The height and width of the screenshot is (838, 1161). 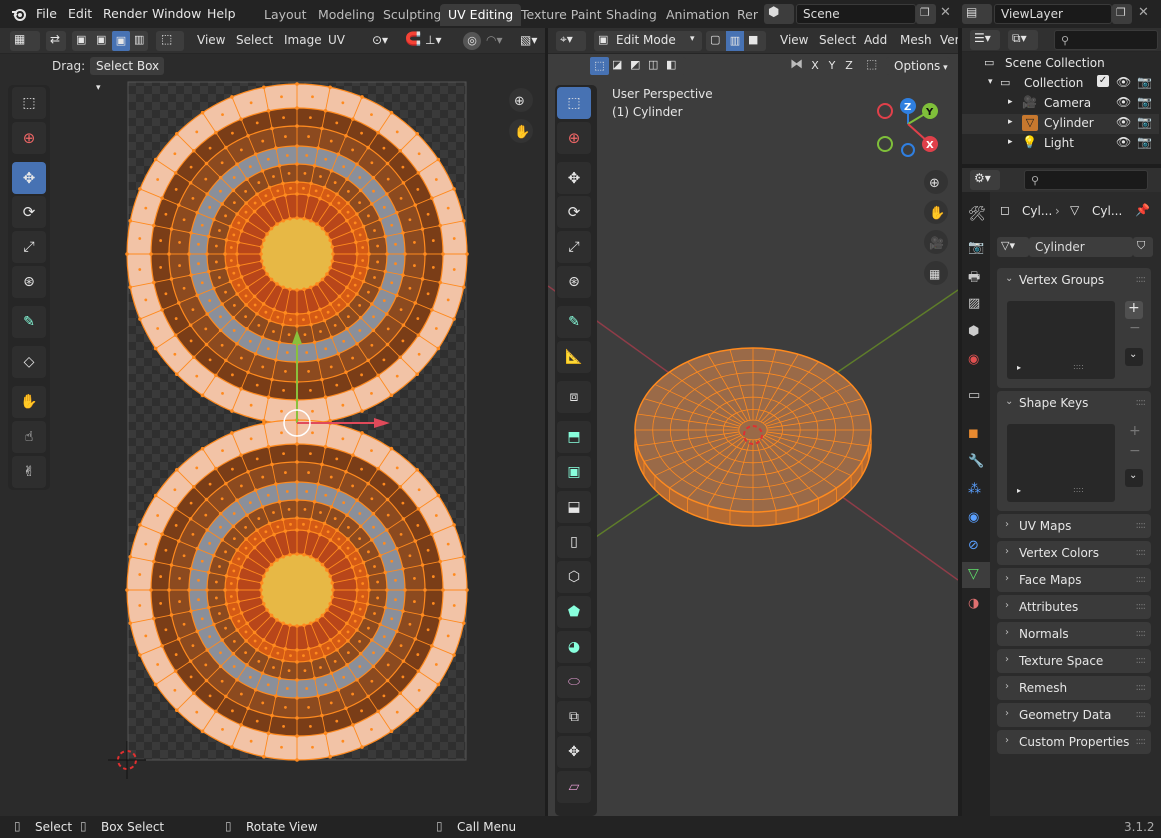 What do you see at coordinates (574, 717) in the screenshot?
I see `edge-slide-tool: ⧉` at bounding box center [574, 717].